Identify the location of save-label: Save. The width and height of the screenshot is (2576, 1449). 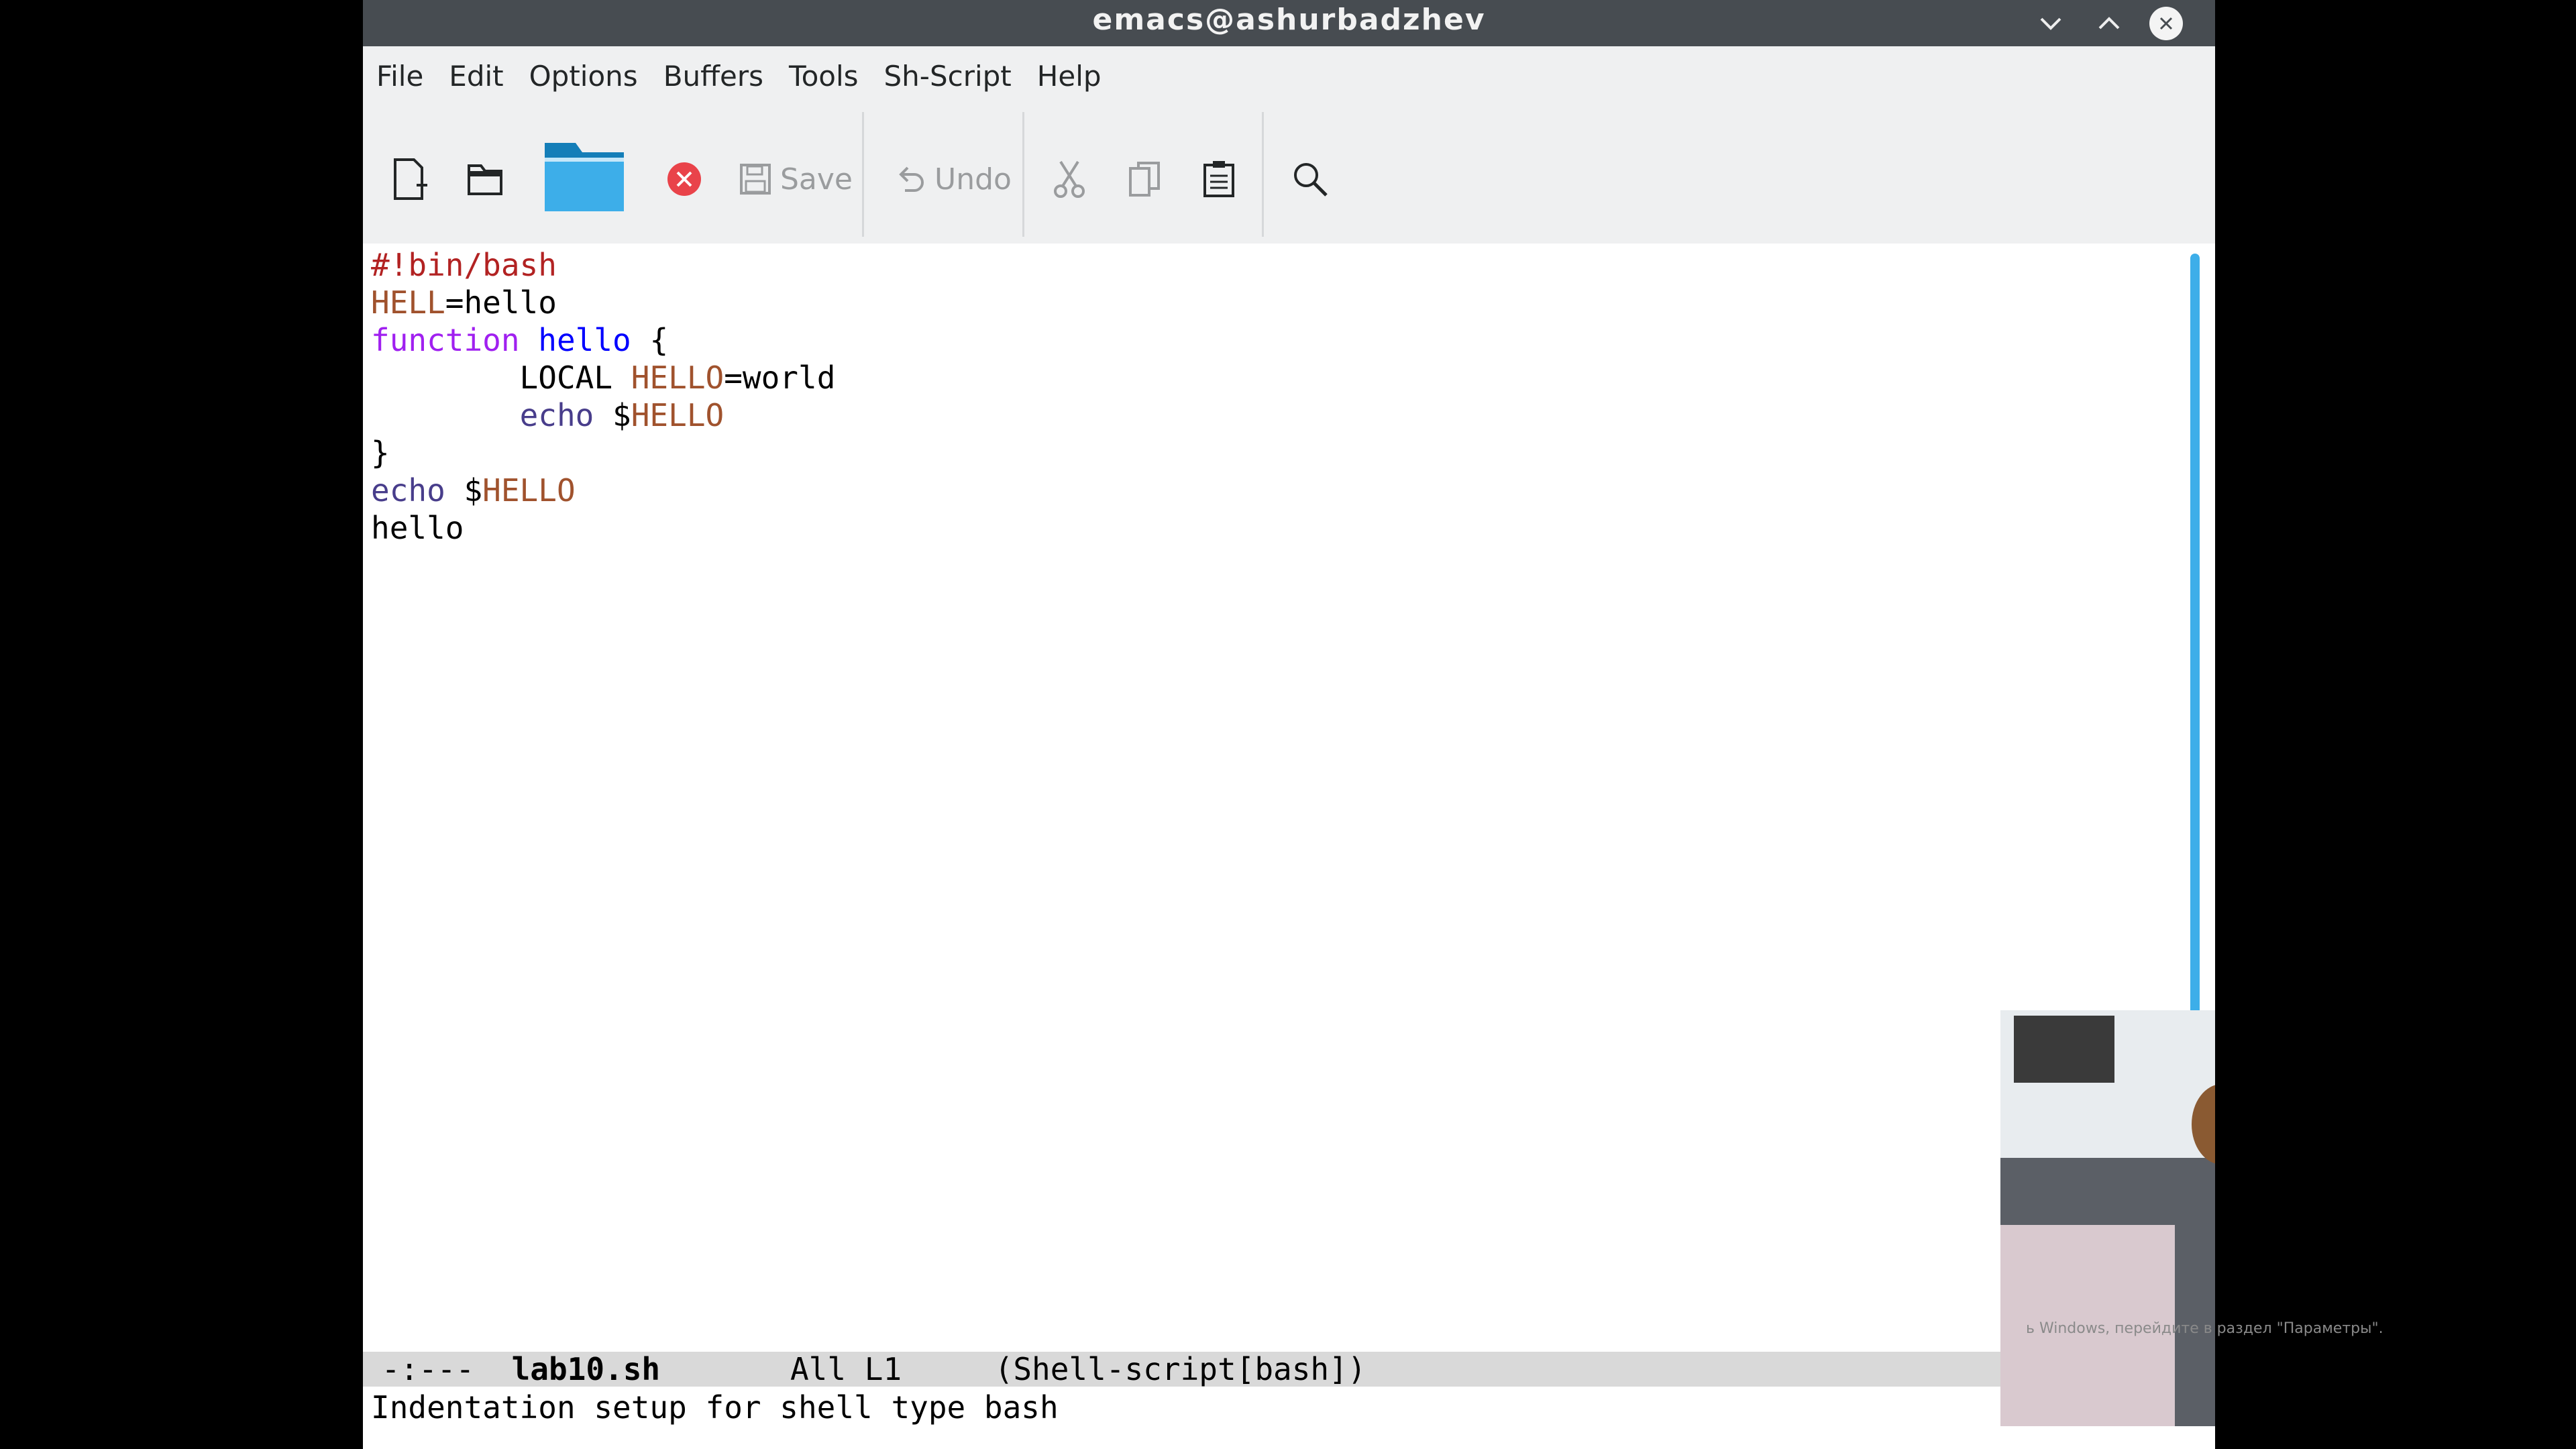
(816, 179).